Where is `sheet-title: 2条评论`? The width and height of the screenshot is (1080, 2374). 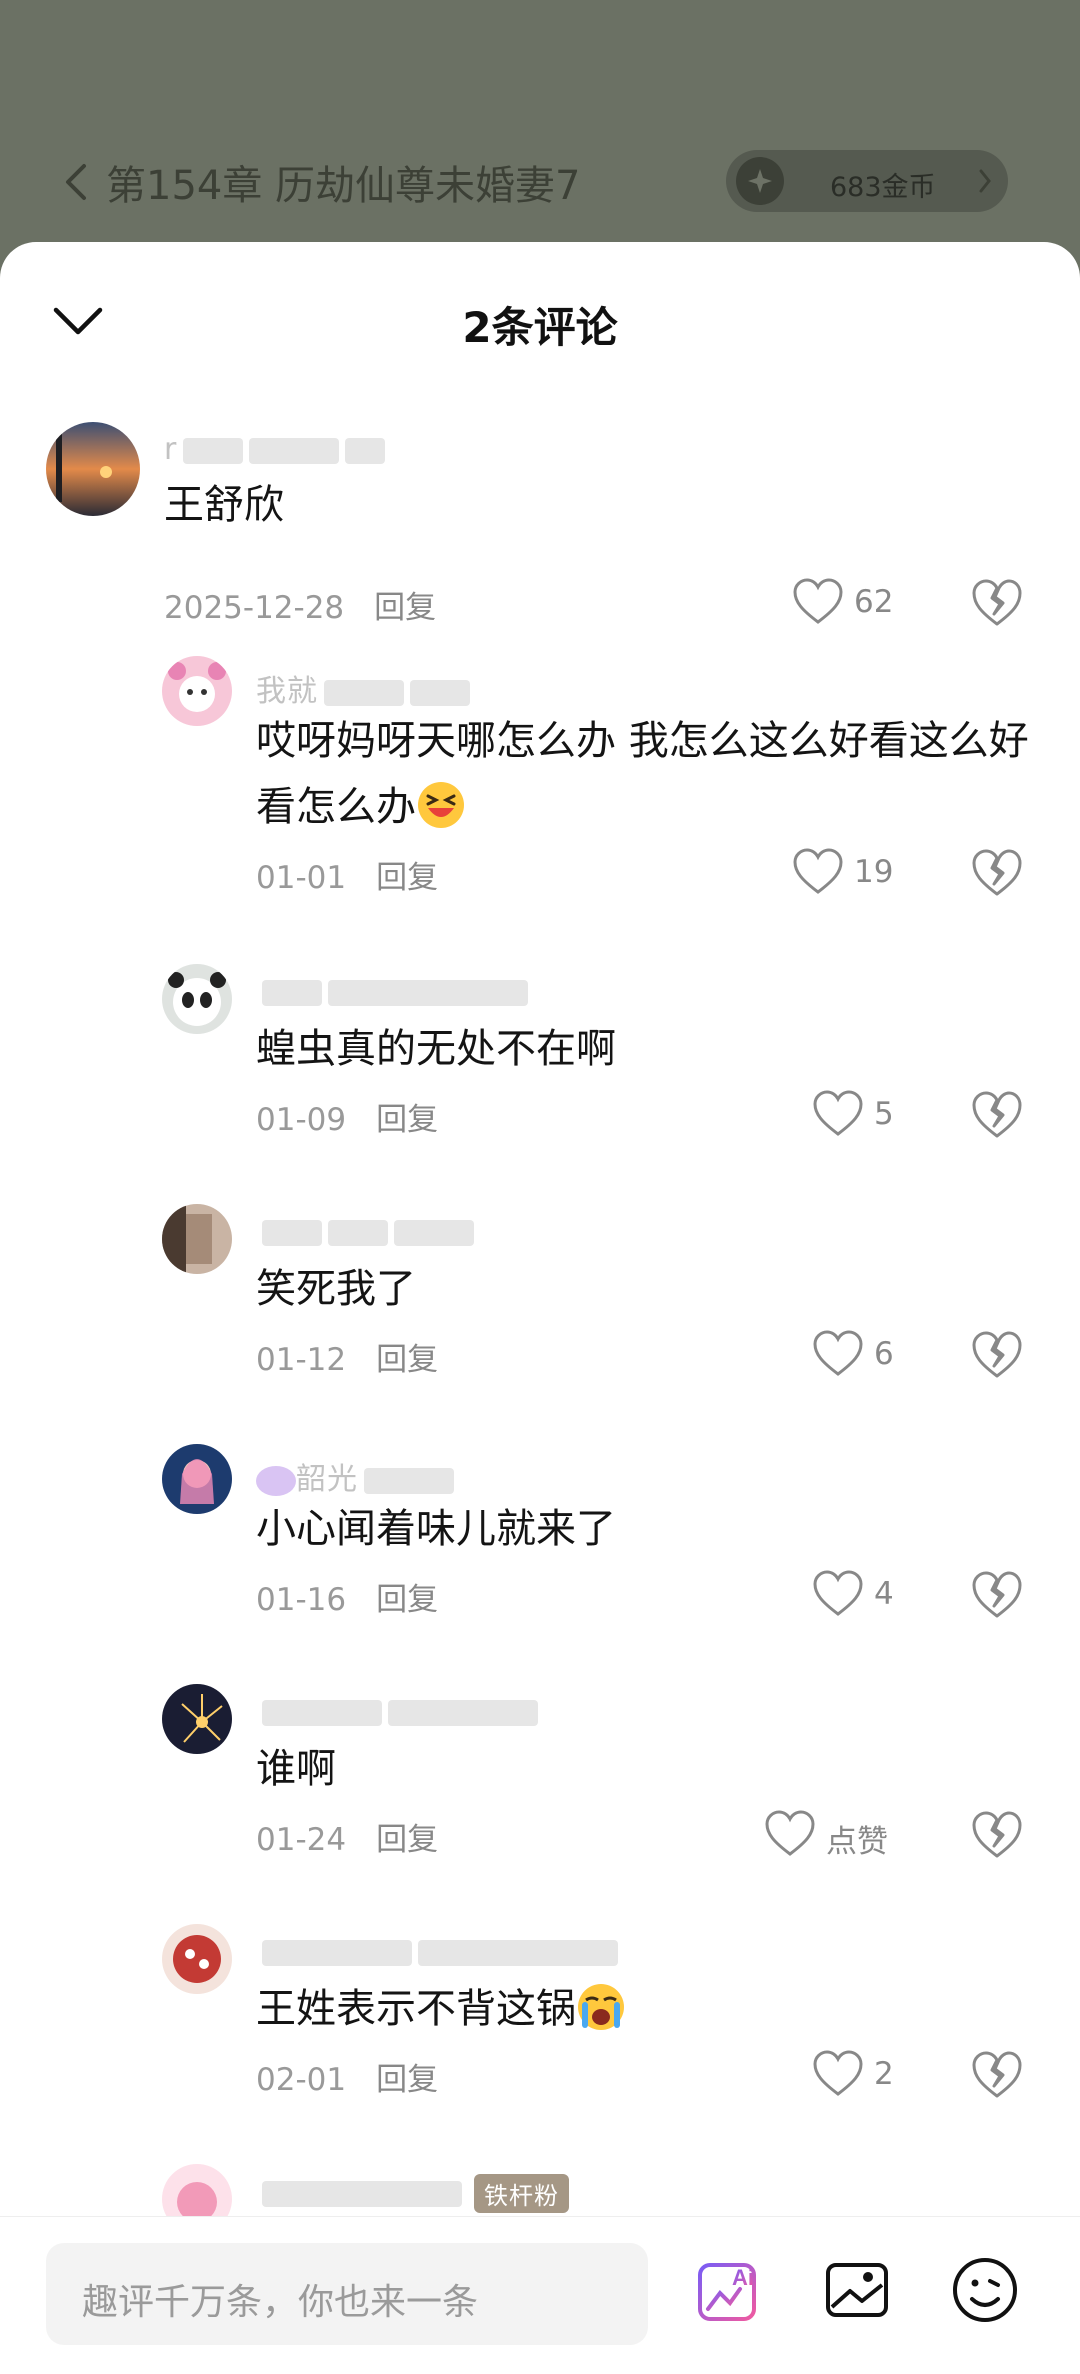 sheet-title: 2条评论 is located at coordinates (540, 327).